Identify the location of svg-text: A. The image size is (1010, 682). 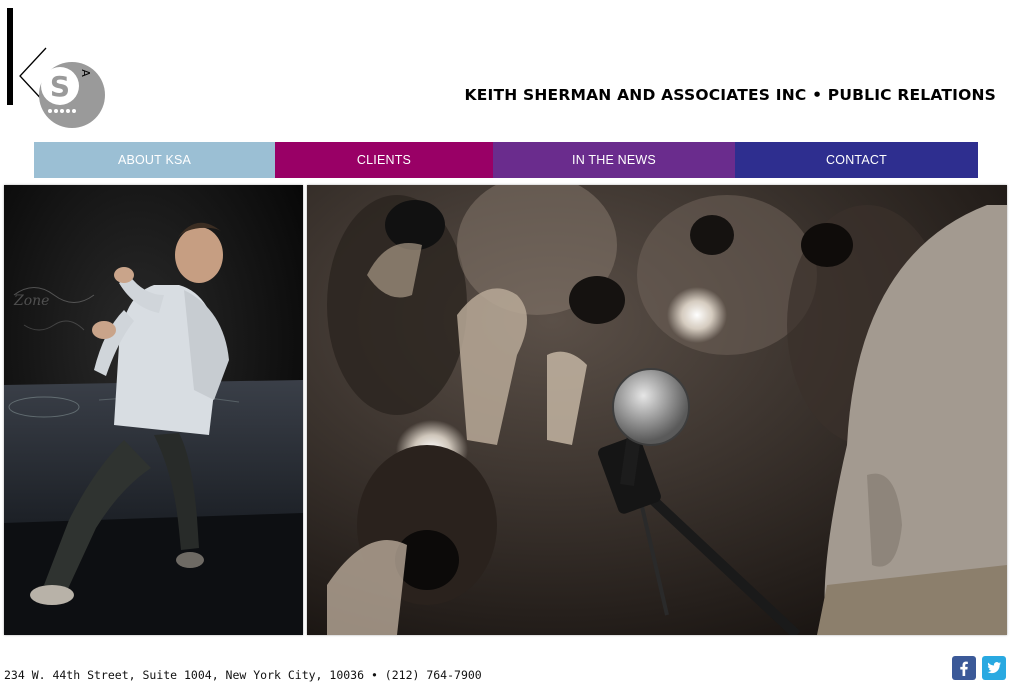
(85, 73).